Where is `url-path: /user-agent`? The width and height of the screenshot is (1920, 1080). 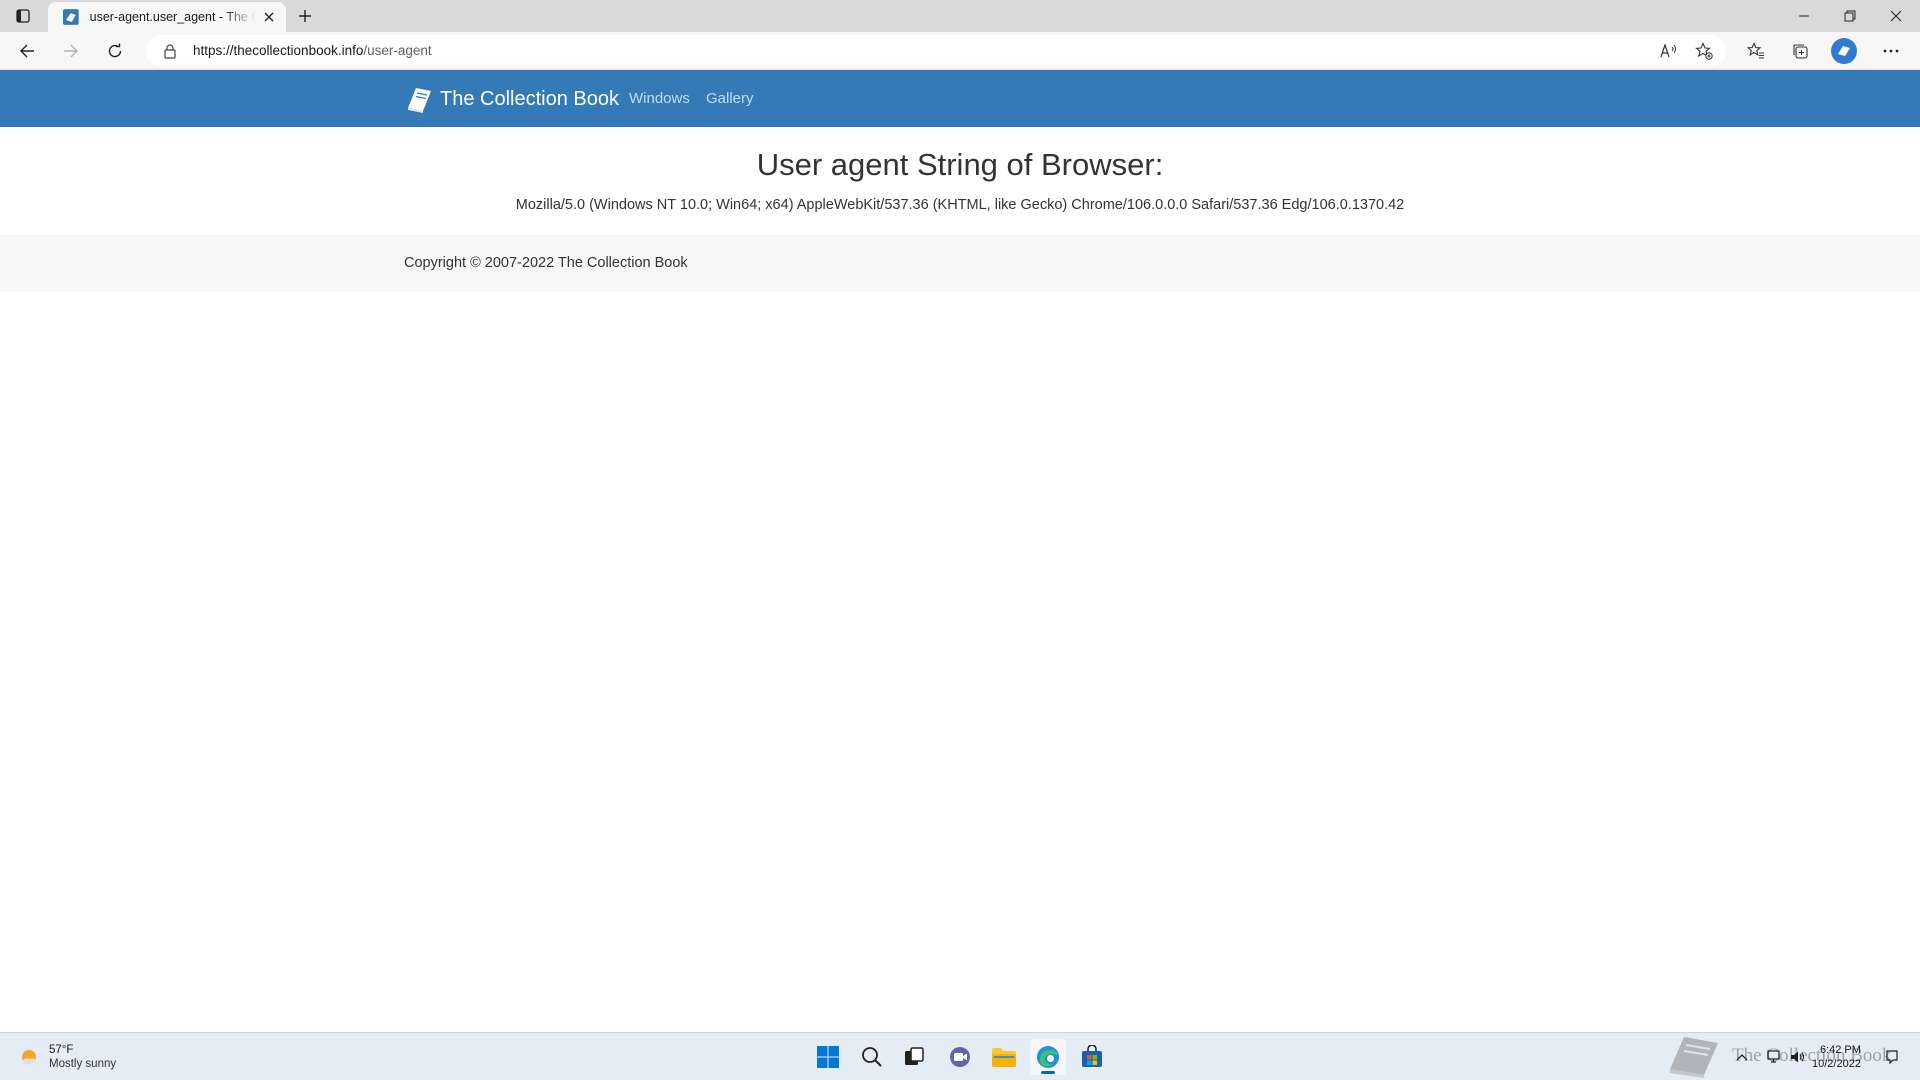 url-path: /user-agent is located at coordinates (397, 50).